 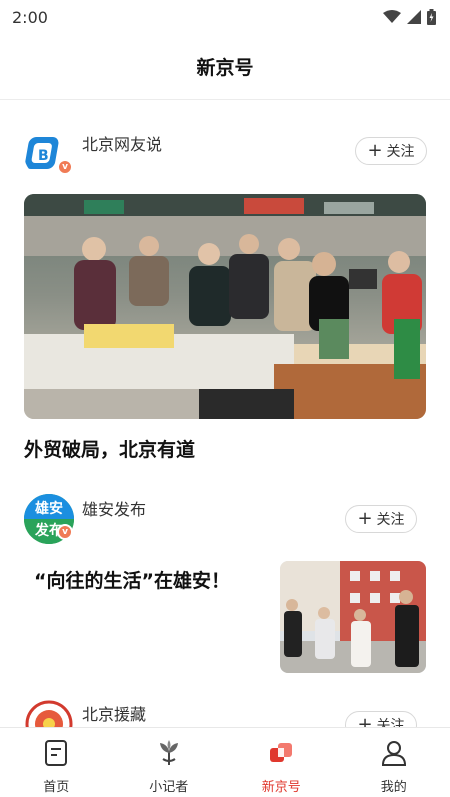 I want to click on account-row-xiongan: 雄安 发布 v 雄安发布 + 关注, so click(x=226, y=522).